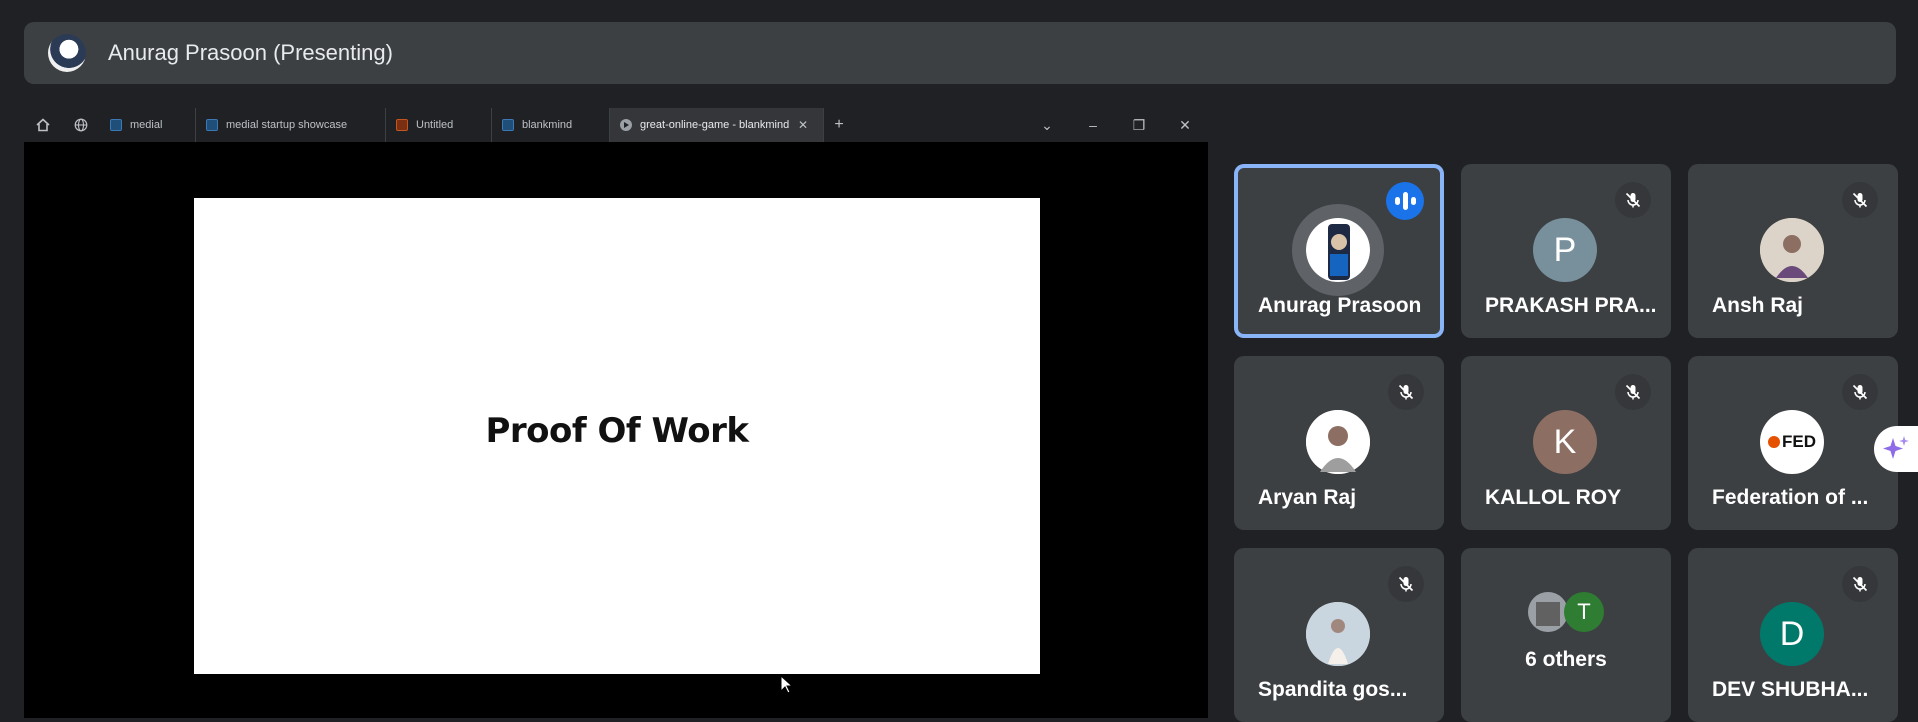 The image size is (1918, 722). What do you see at coordinates (1566, 659) in the screenshot?
I see `others-label: 6 others` at bounding box center [1566, 659].